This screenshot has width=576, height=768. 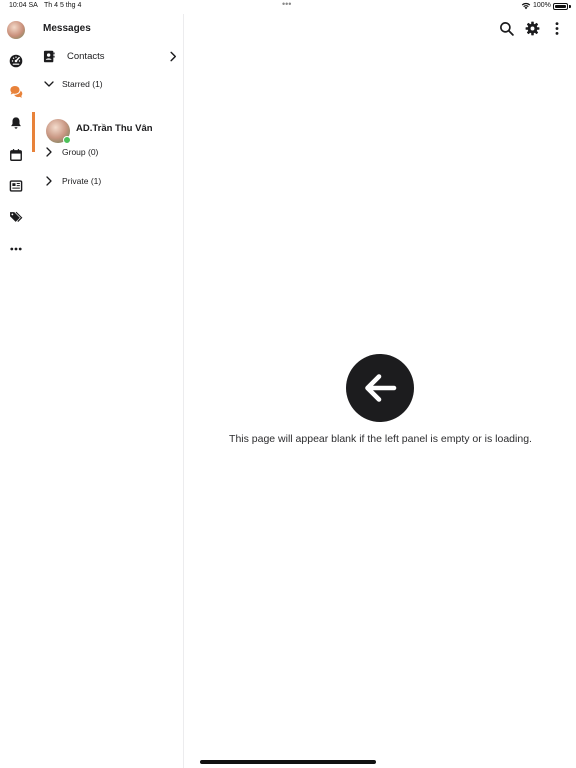 What do you see at coordinates (82, 181) in the screenshot?
I see `group-label-private: Private (1)` at bounding box center [82, 181].